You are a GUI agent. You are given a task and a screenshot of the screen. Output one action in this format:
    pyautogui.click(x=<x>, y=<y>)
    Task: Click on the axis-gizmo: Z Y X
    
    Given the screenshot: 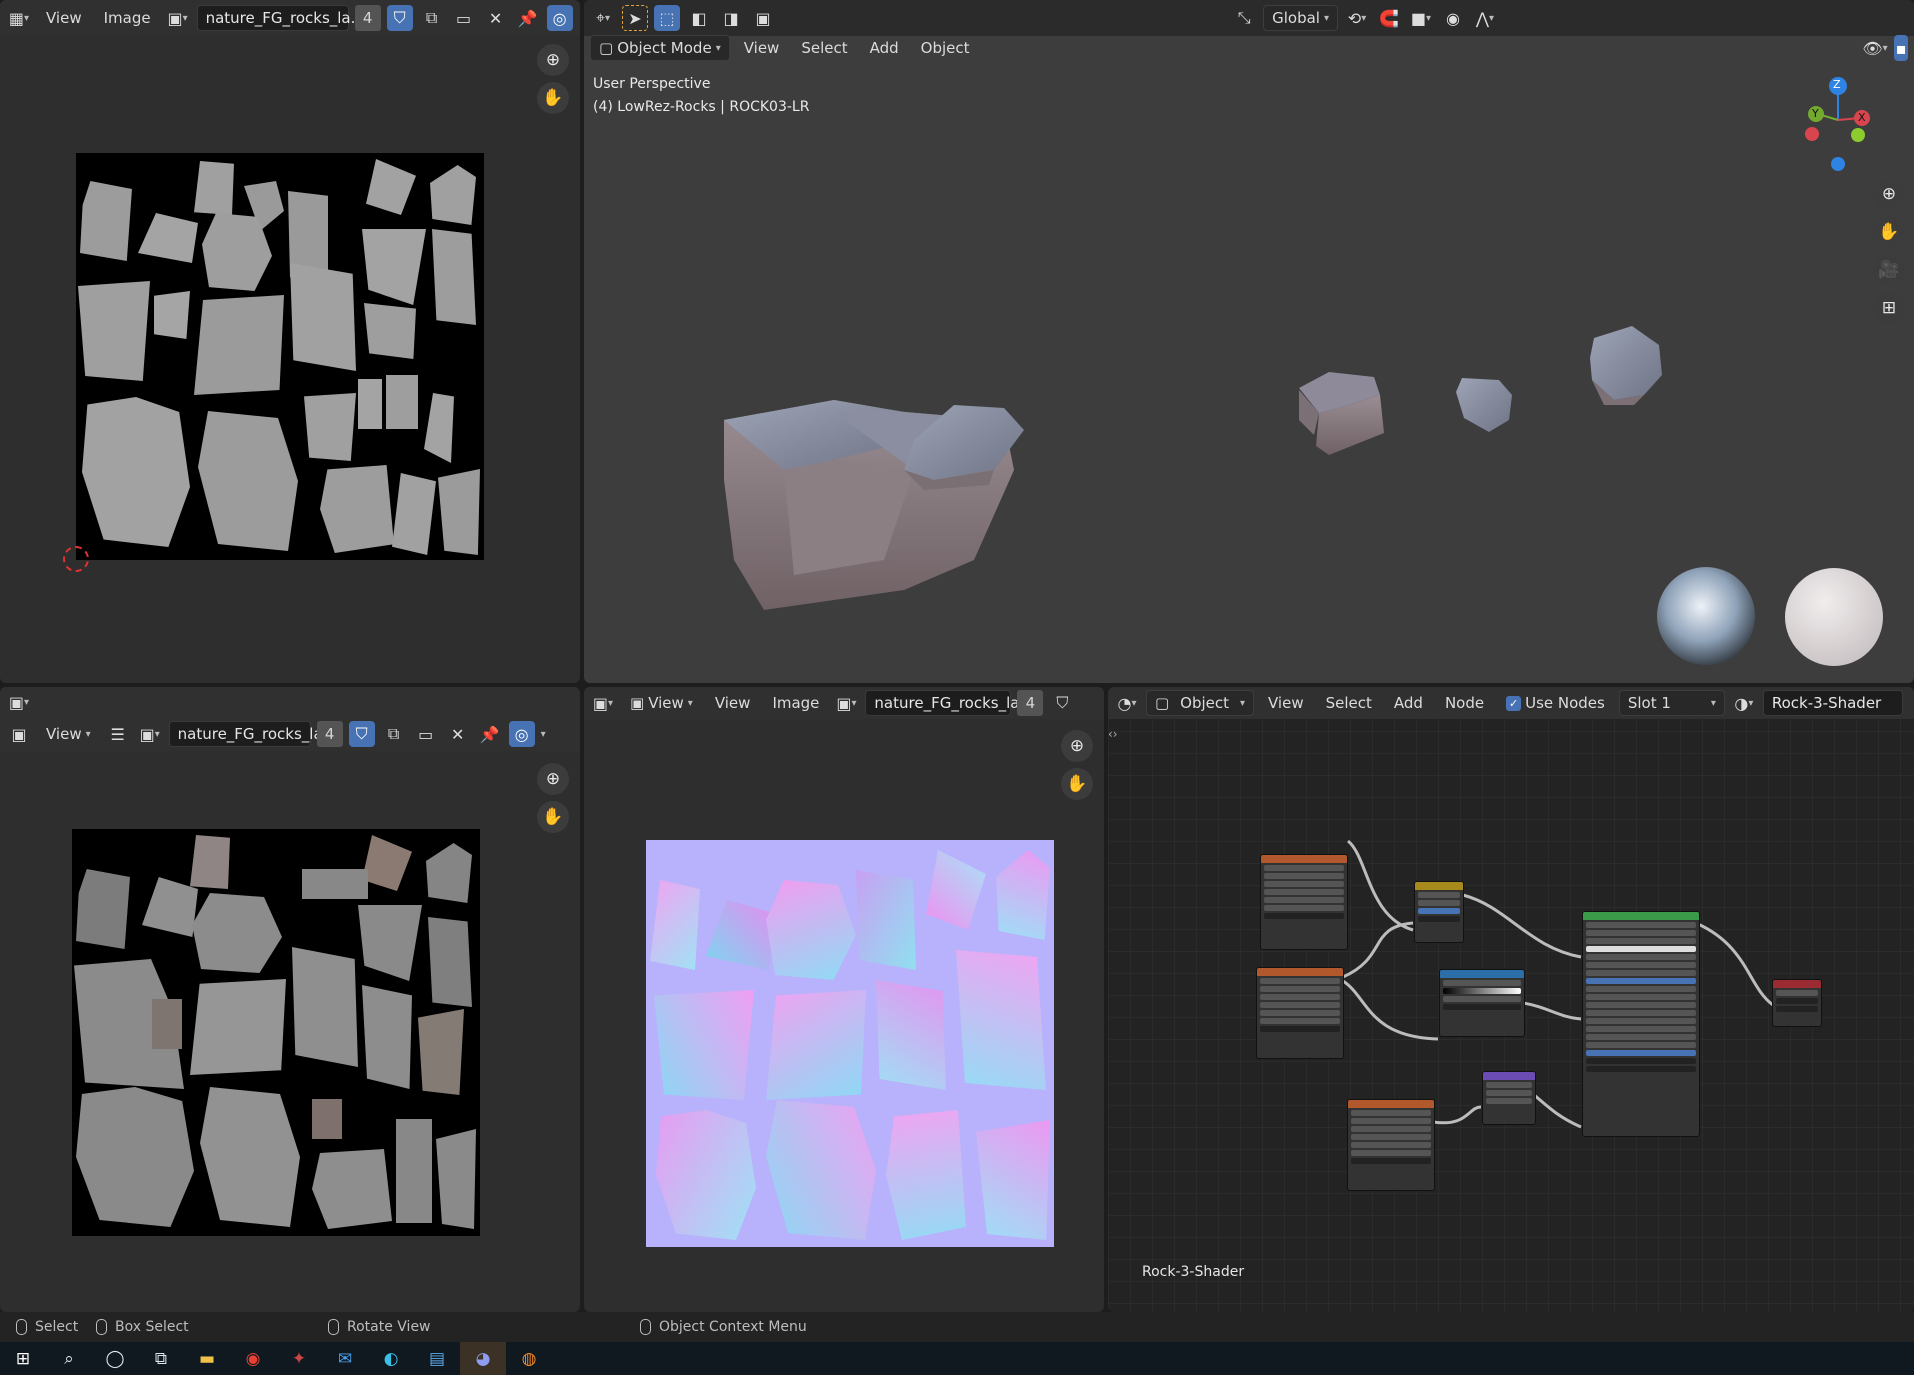 What is the action you would take?
    pyautogui.click(x=1839, y=124)
    